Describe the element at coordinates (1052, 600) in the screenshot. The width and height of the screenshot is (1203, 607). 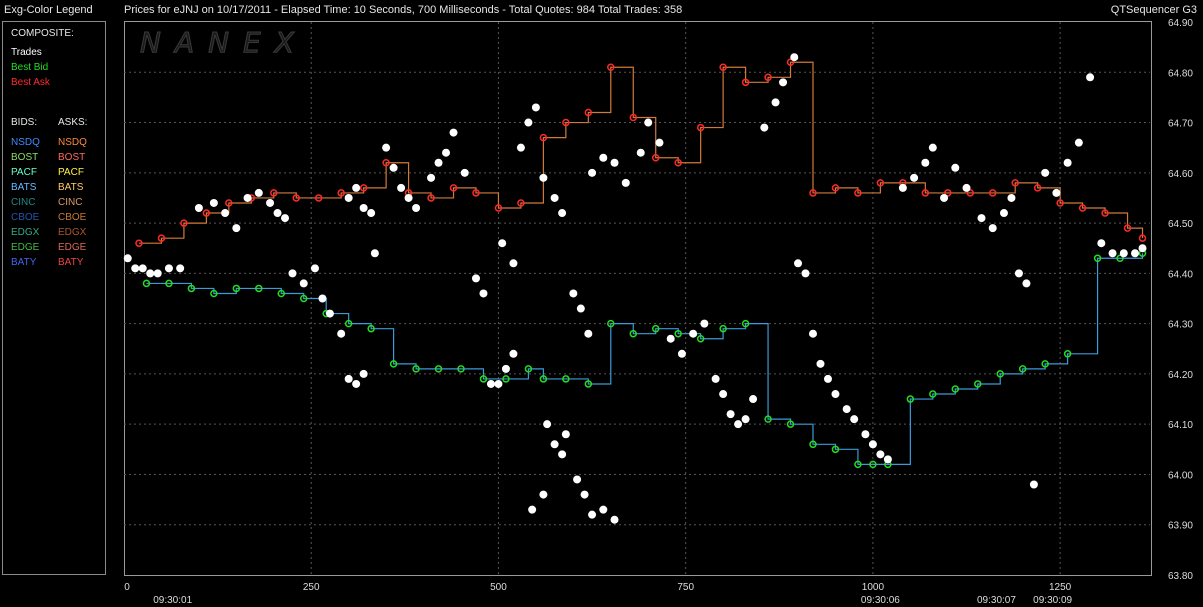
I see `time-label: 09:30:09` at that location.